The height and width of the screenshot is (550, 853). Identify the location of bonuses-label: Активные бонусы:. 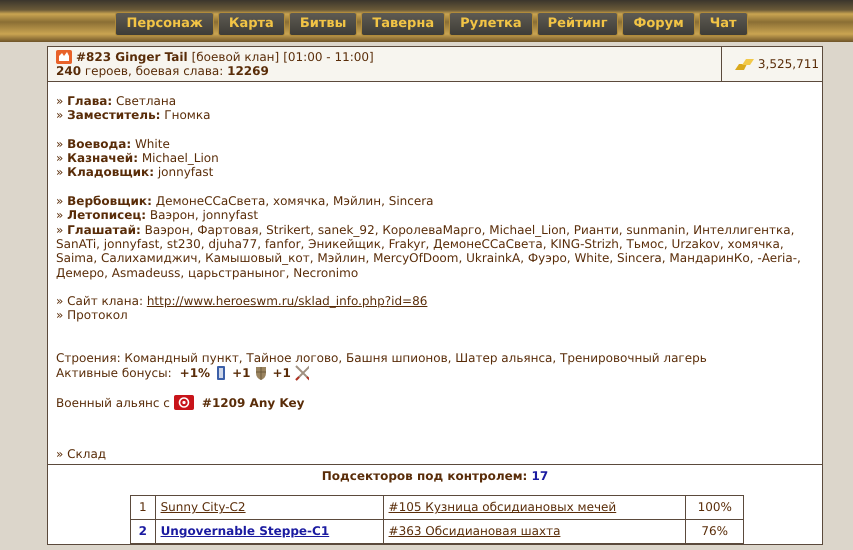
(114, 373).